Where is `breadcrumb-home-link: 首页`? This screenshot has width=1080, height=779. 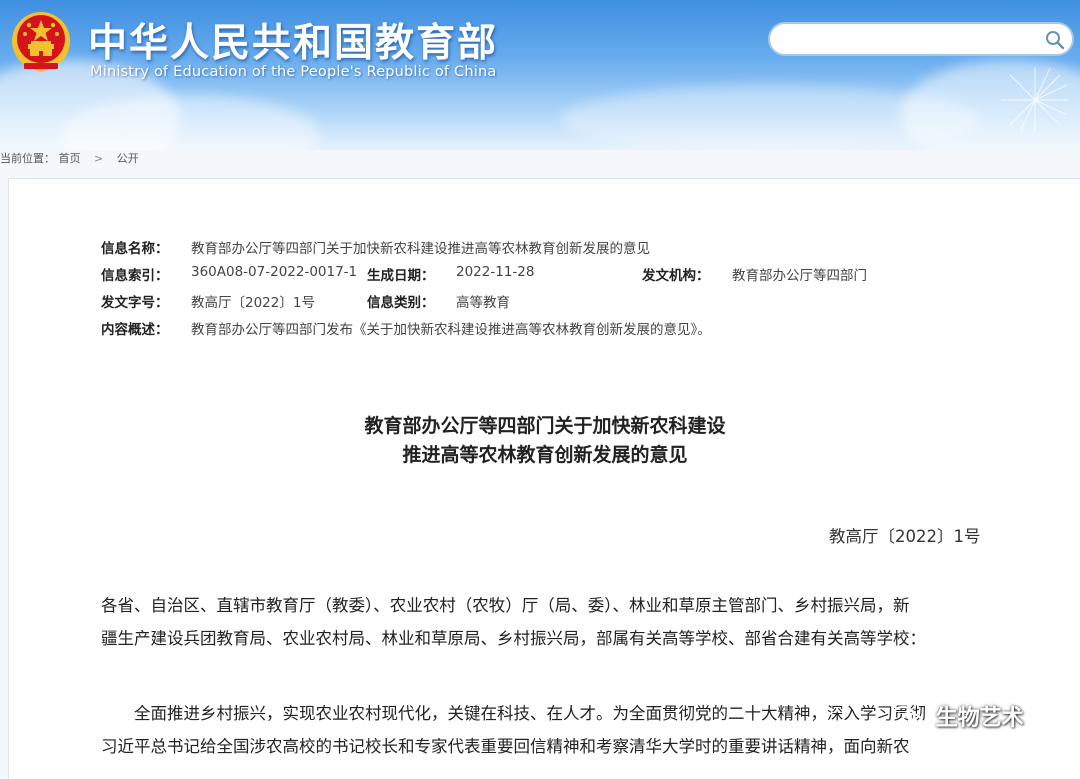 breadcrumb-home-link: 首页 is located at coordinates (70, 158).